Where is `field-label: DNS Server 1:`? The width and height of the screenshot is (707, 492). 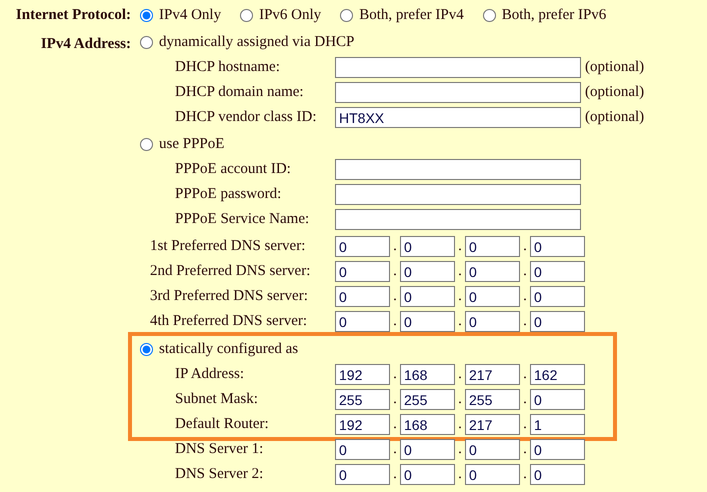
field-label: DNS Server 1: is located at coordinates (219, 449).